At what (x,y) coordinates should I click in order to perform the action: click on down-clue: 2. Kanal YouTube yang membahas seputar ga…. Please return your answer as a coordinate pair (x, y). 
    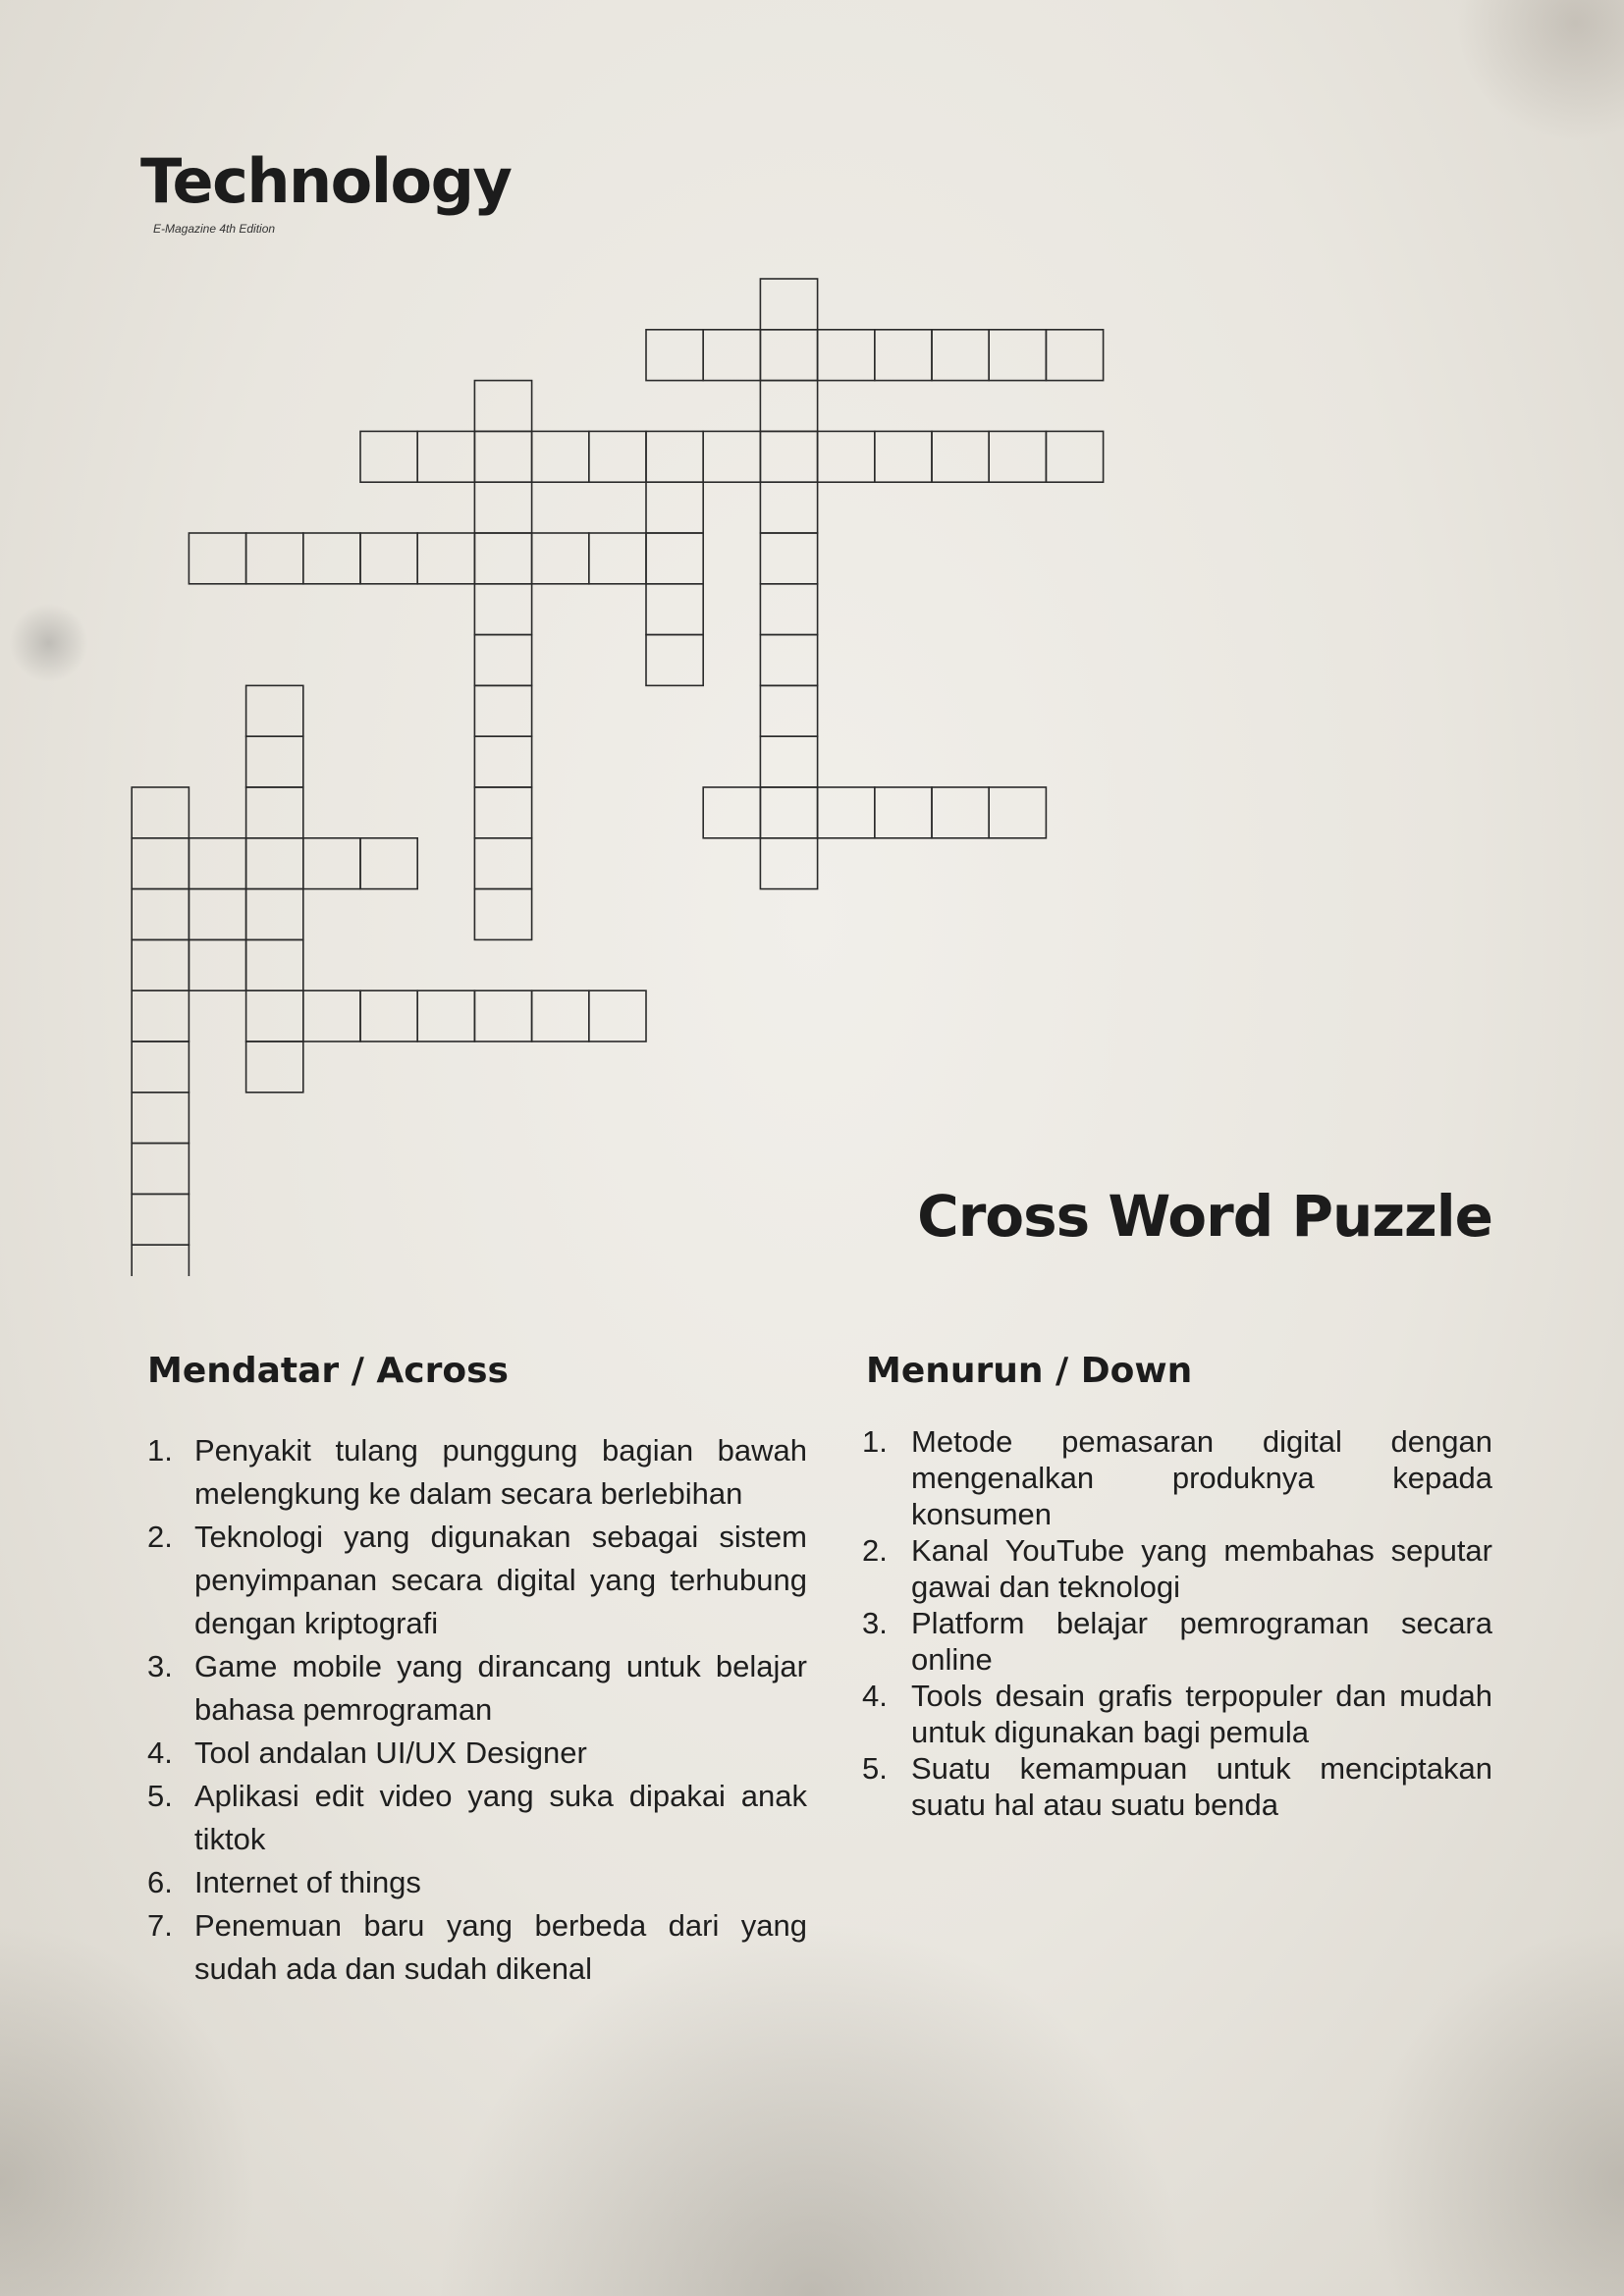
    Looking at the image, I should click on (1177, 1569).